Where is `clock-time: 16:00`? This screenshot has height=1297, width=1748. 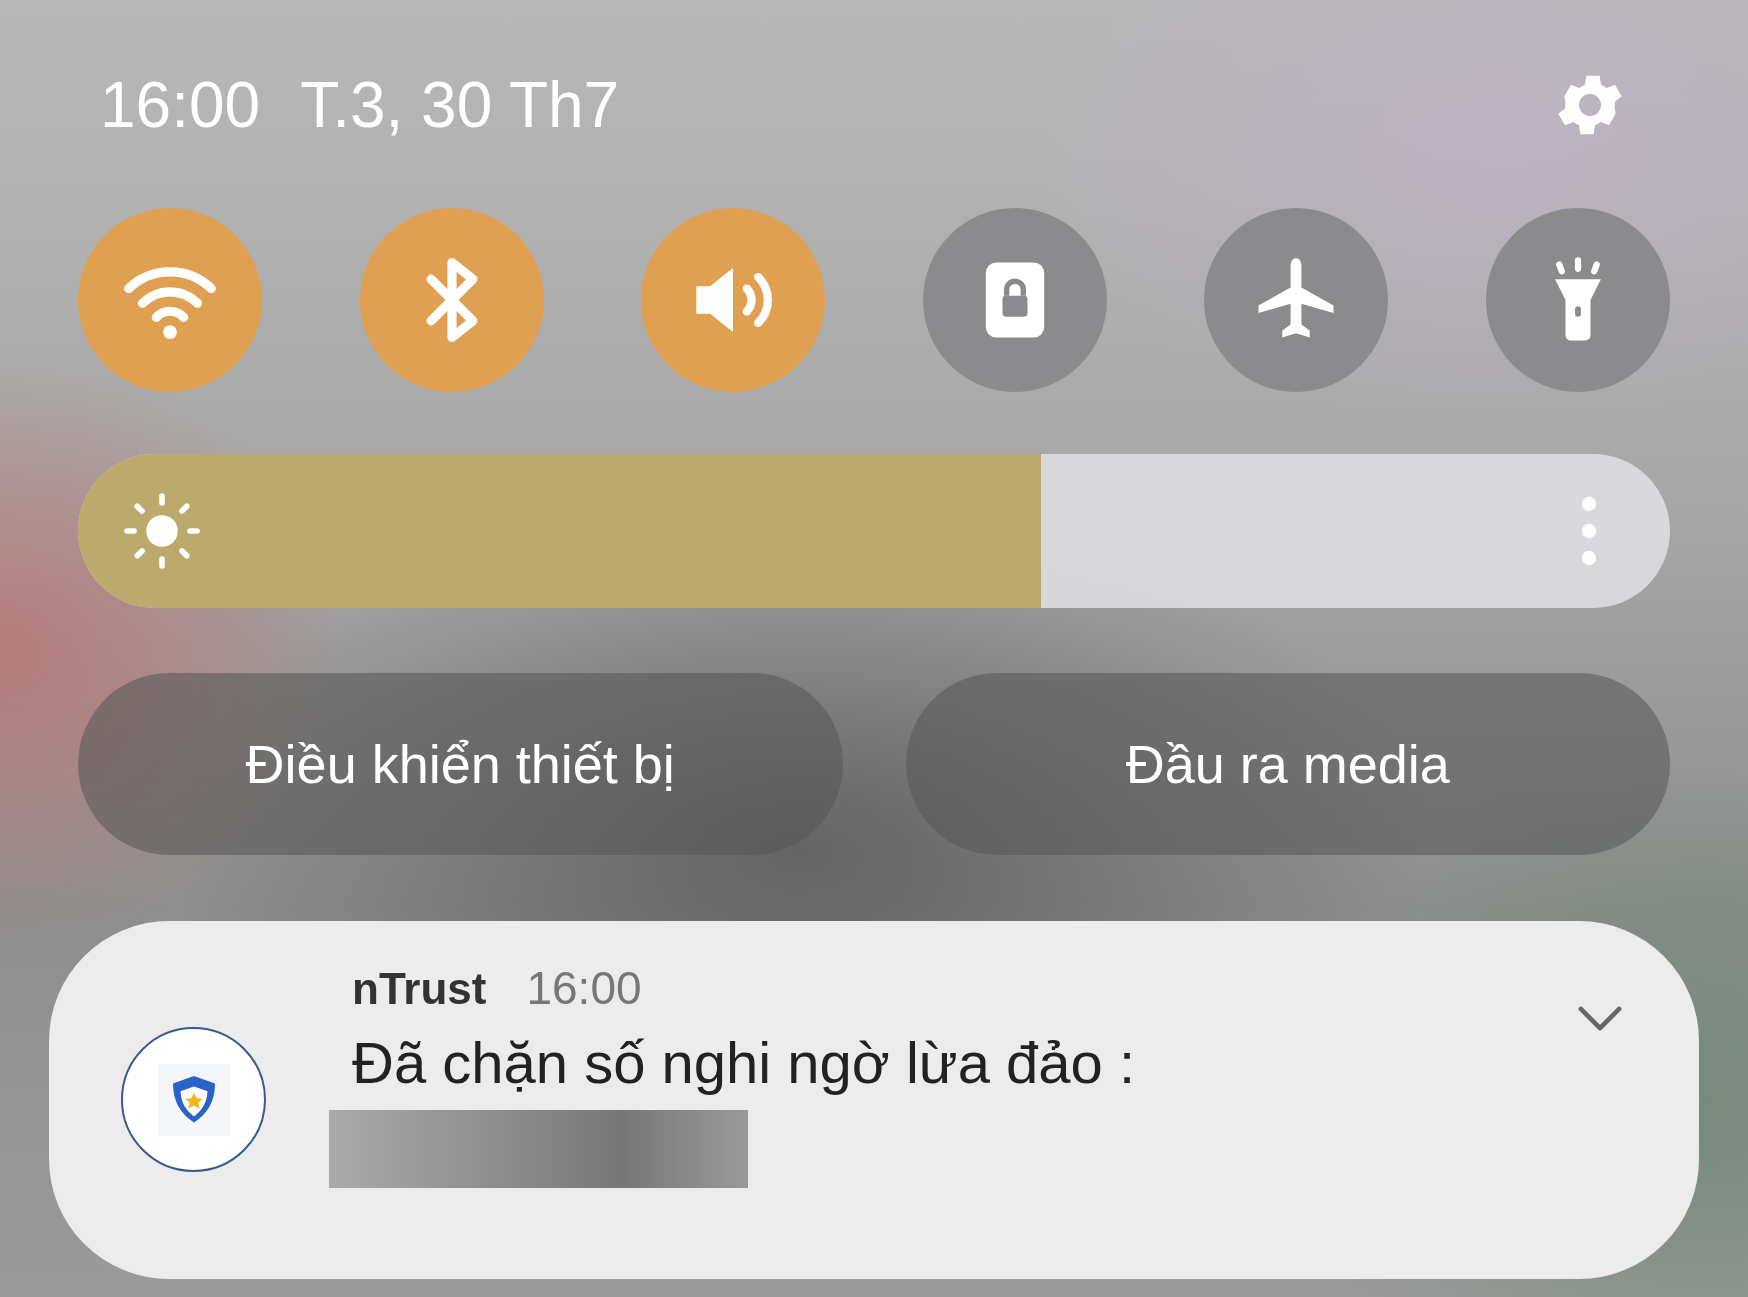 clock-time: 16:00 is located at coordinates (180, 105).